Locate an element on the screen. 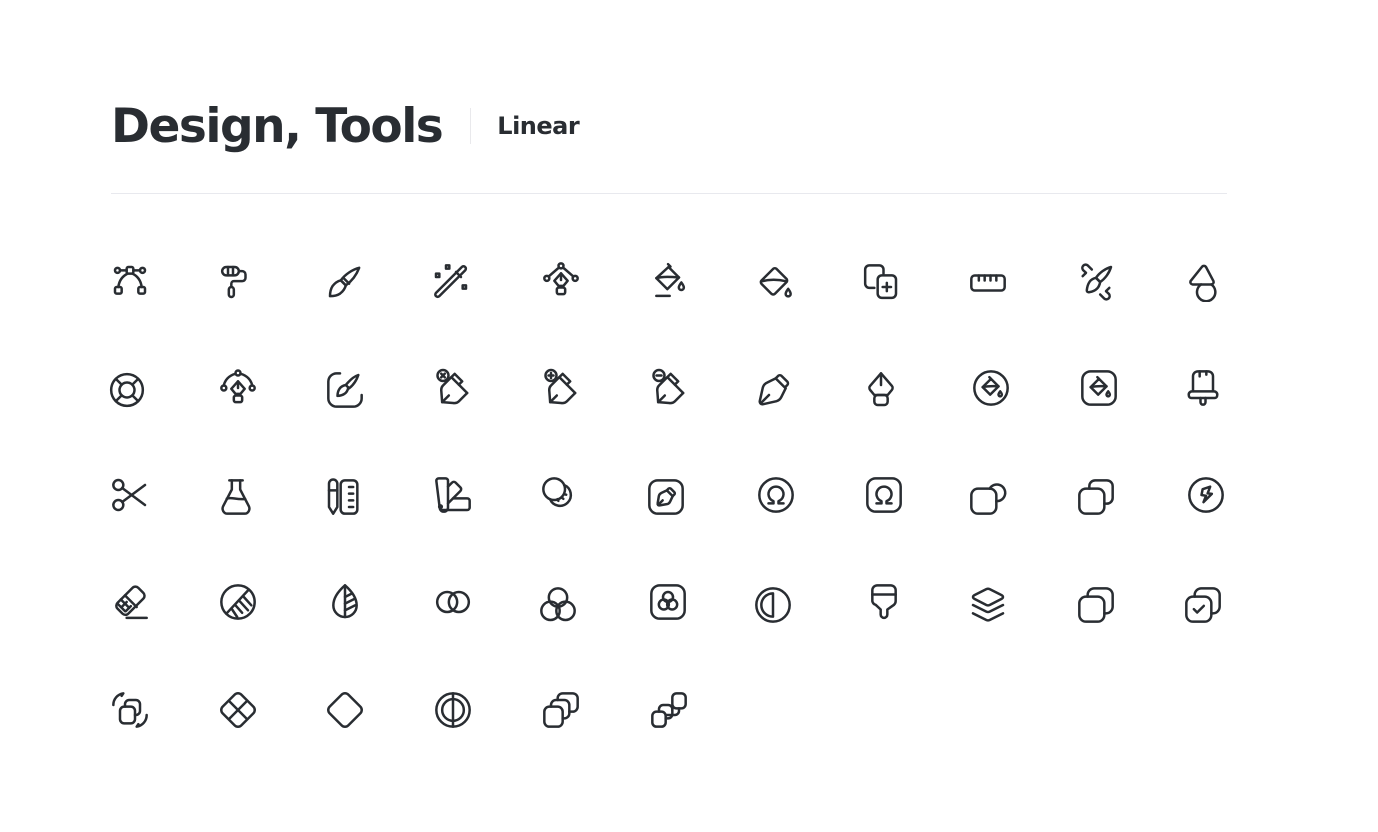  shape-circle-square-icon is located at coordinates (988, 497).